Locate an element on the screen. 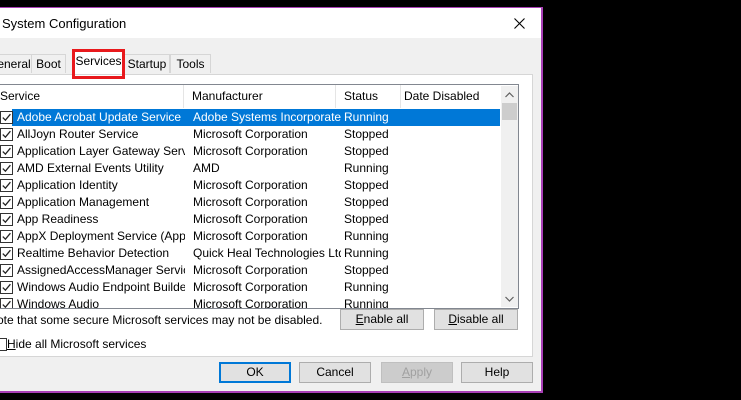 Image resolution: width=741 pixels, height=400 pixels. apply-mnemonic: A is located at coordinates (405, 372).